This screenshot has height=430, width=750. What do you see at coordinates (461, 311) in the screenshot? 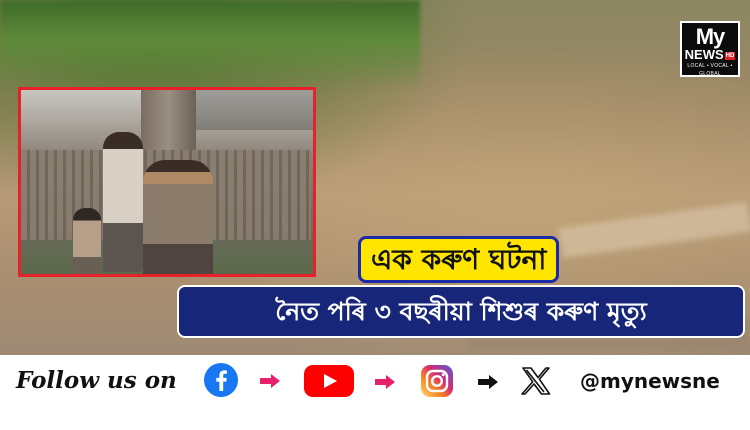
I see `headline-bottom: নৈত পৰি ৩ বছৰীয়া শিশুৰ কৰুণ মৃত্যু` at bounding box center [461, 311].